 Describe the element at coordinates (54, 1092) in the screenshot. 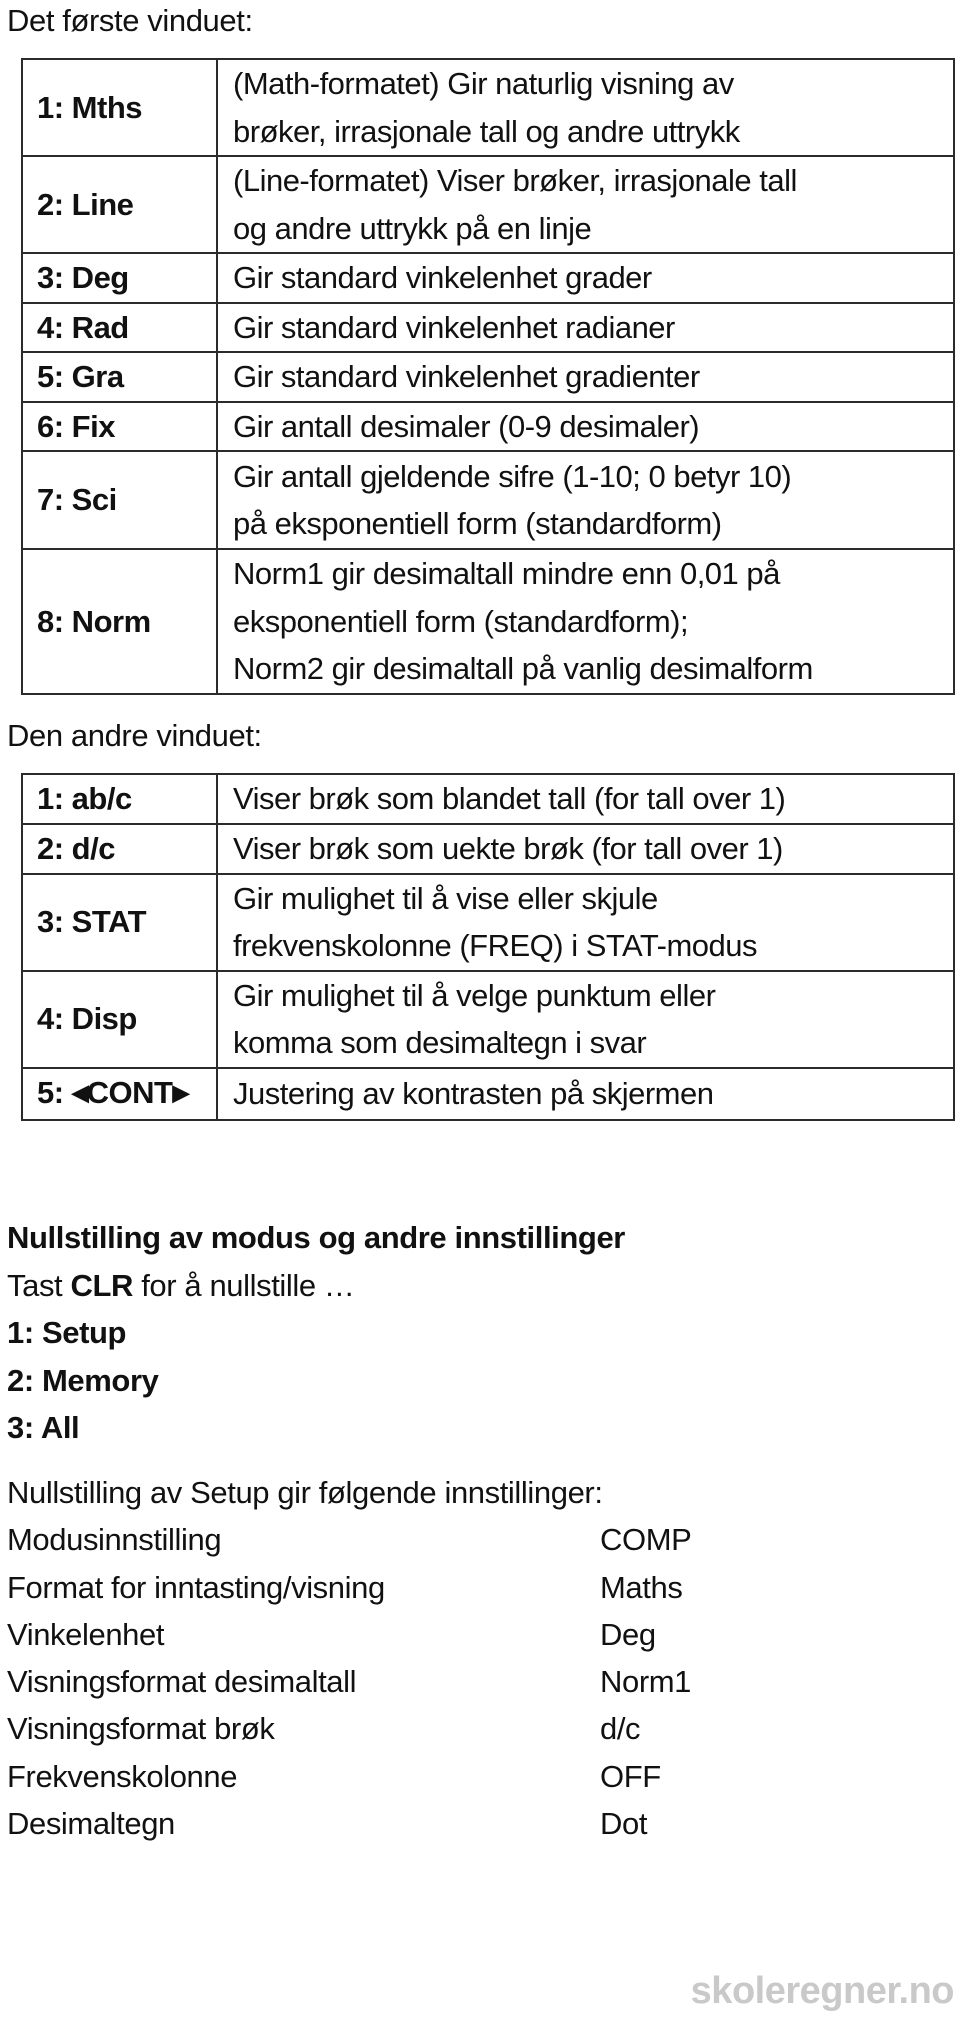

I see `key-prefix: 5:` at that location.